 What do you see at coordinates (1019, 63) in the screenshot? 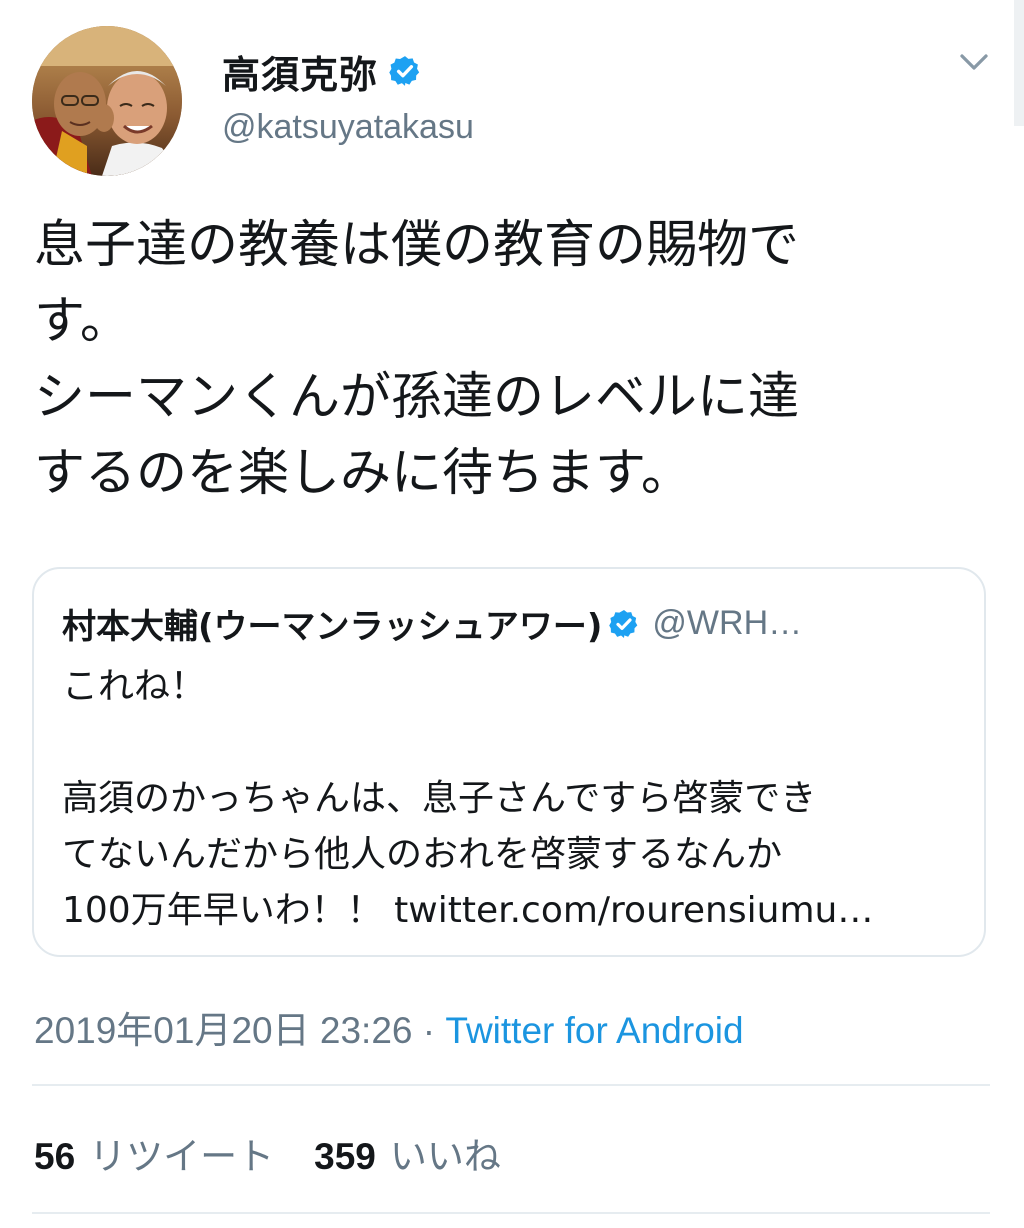
I see `scrollbar-edge` at bounding box center [1019, 63].